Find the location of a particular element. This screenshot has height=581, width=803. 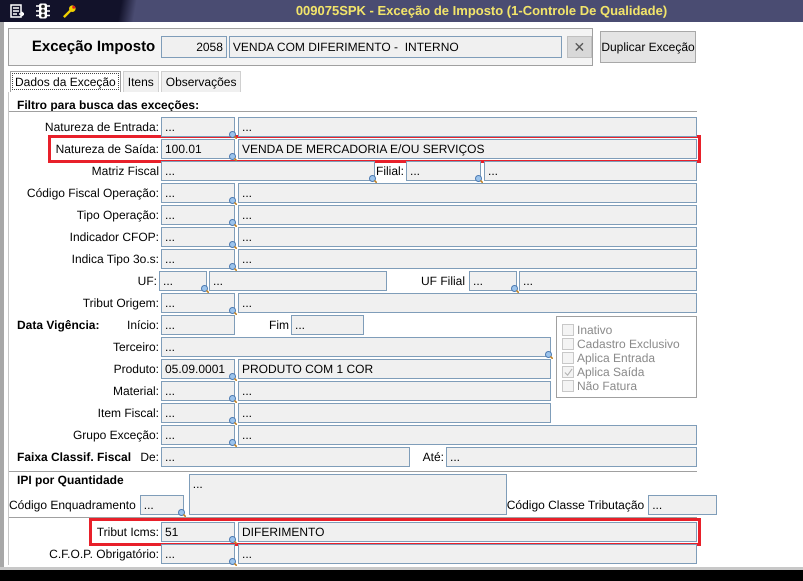

duplicate-button: Duplicar Exceção is located at coordinates (648, 47).